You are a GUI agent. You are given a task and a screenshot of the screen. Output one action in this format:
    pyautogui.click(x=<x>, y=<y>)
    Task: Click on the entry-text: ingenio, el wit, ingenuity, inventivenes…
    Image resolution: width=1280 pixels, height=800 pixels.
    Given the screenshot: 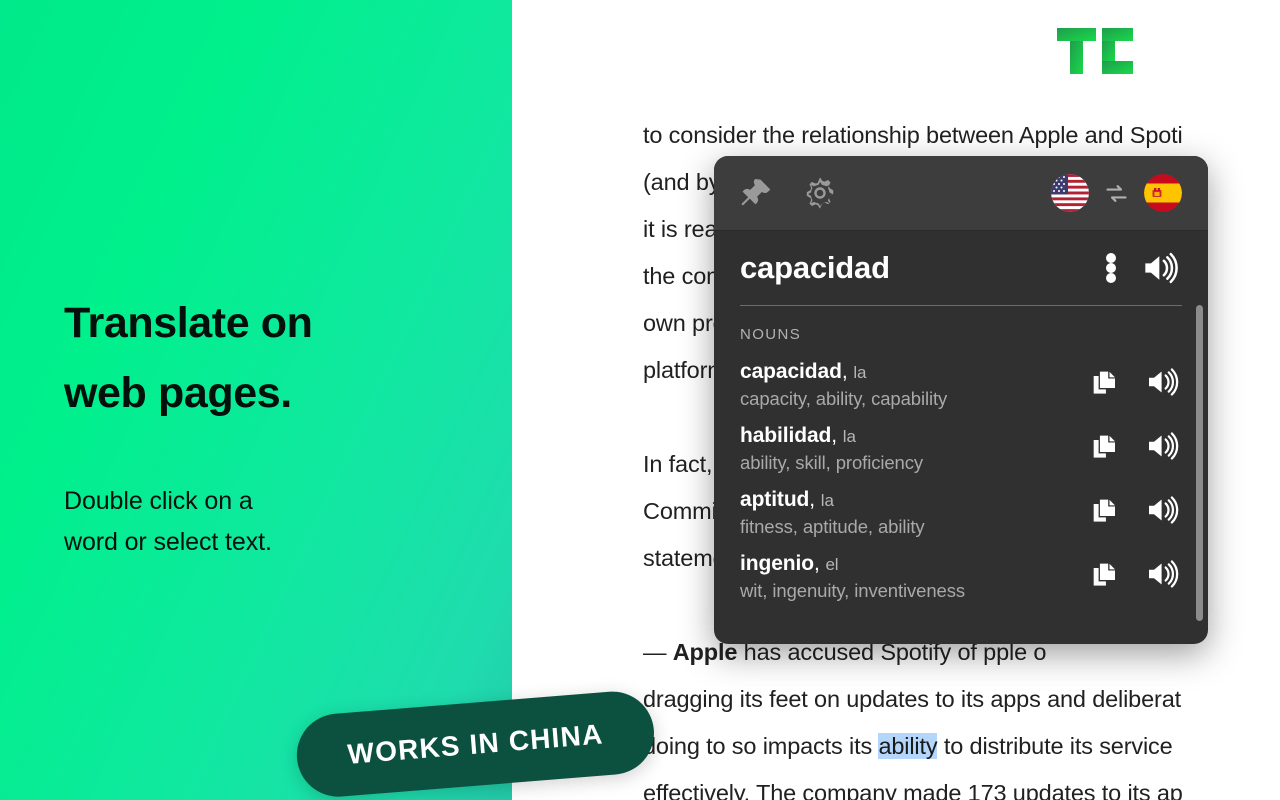 What is the action you would take?
    pyautogui.click(x=907, y=577)
    